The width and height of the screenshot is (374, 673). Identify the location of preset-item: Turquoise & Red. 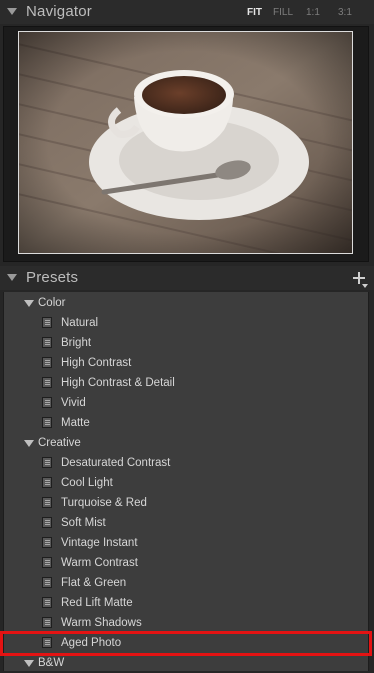
(186, 503).